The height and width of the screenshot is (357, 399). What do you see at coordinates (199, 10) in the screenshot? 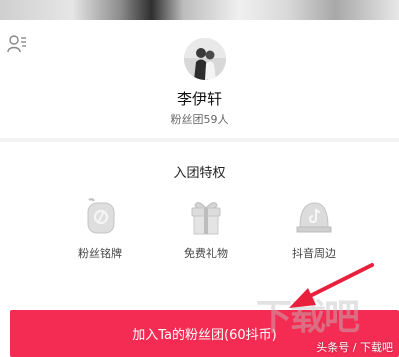
I see `header-photo-banner` at bounding box center [199, 10].